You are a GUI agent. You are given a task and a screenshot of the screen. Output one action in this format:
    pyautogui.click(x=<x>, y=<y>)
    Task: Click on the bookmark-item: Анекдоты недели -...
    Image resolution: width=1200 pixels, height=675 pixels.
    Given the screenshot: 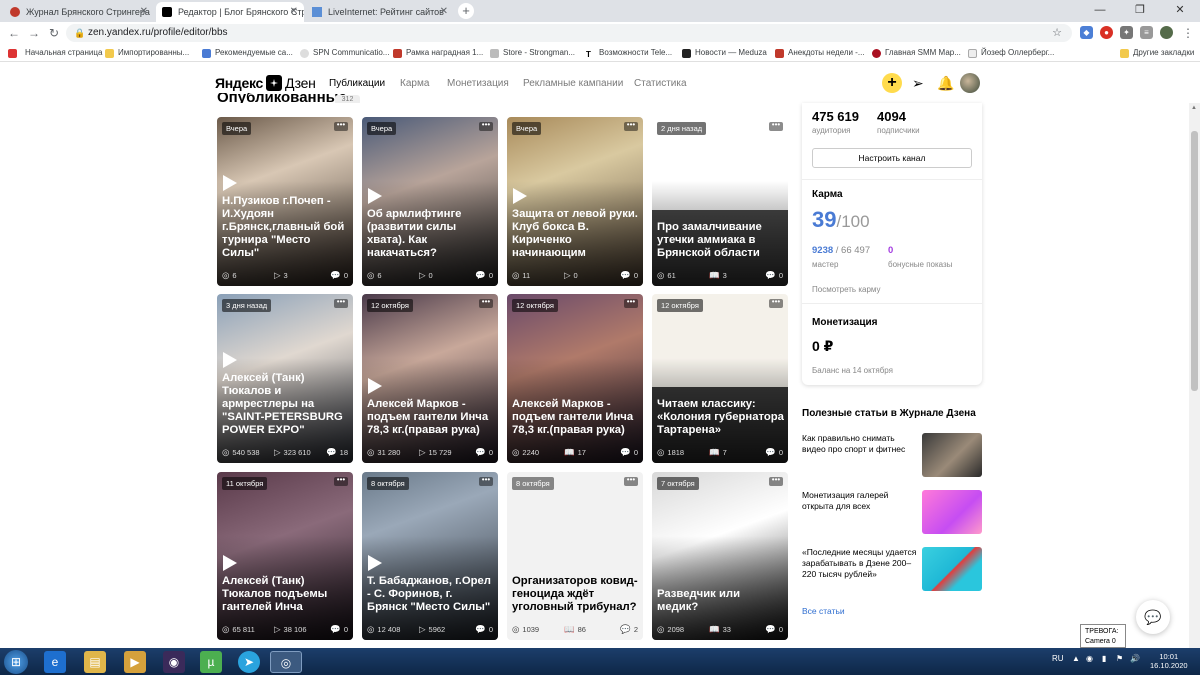 What is the action you would take?
    pyautogui.click(x=820, y=53)
    